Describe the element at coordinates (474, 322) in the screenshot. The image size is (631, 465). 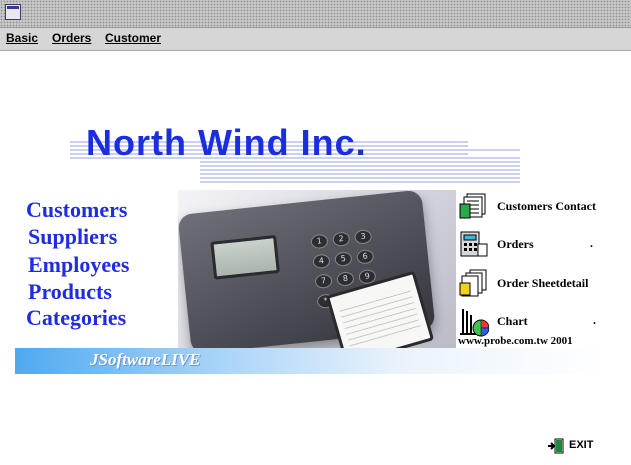
I see `pie-chart-icon` at that location.